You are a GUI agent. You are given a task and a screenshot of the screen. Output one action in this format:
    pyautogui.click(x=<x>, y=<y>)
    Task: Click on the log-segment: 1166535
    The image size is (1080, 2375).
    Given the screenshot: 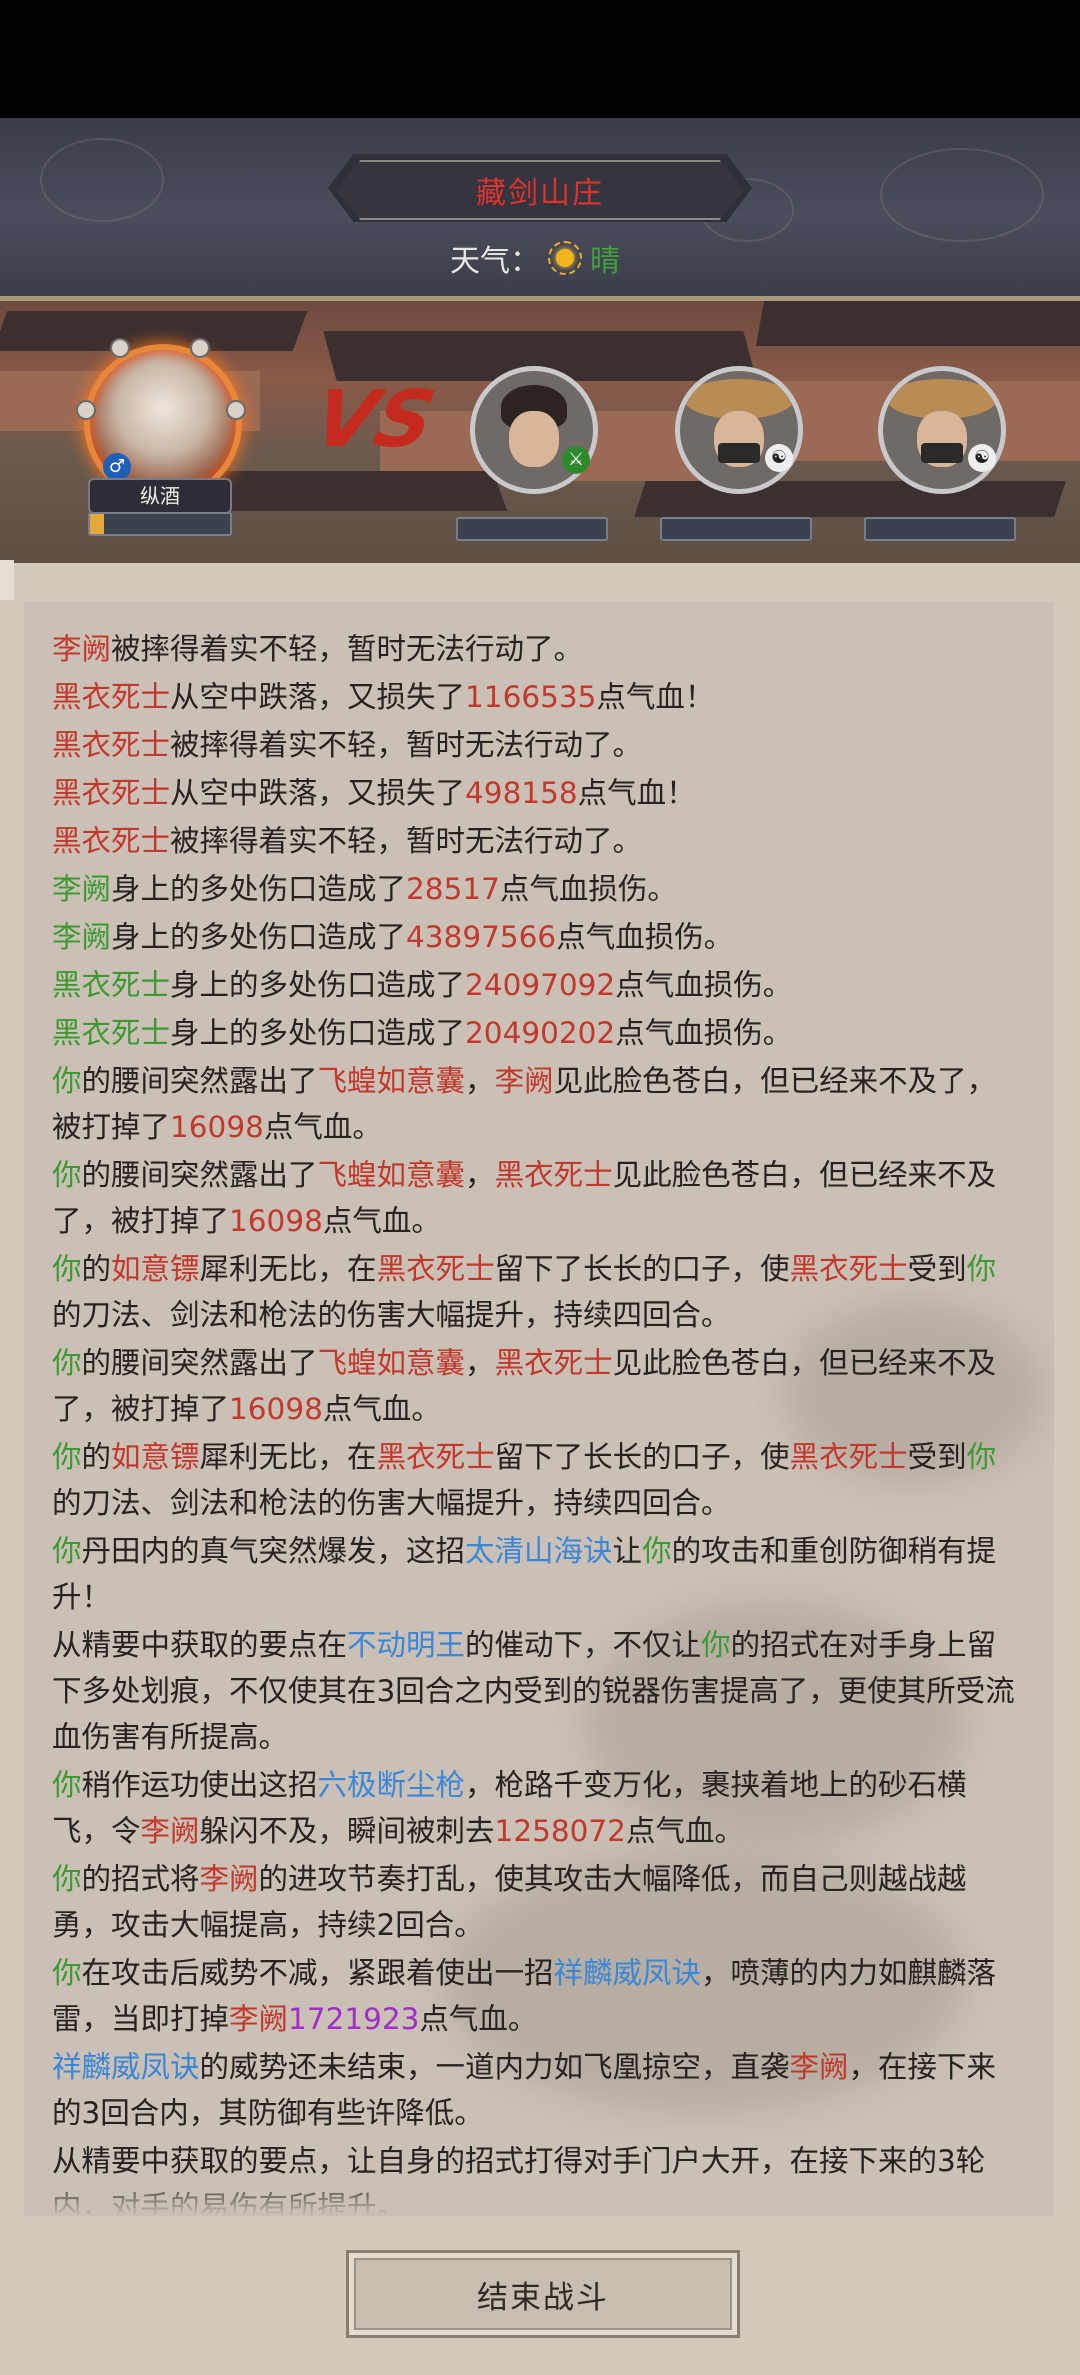 What is the action you would take?
    pyautogui.click(x=531, y=697)
    